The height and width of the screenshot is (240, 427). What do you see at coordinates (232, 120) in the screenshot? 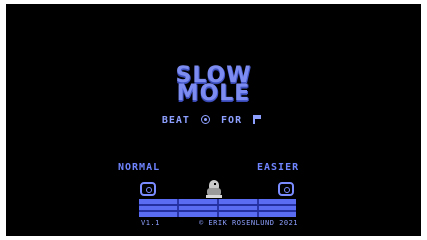
I see `for-label: FOR` at bounding box center [232, 120].